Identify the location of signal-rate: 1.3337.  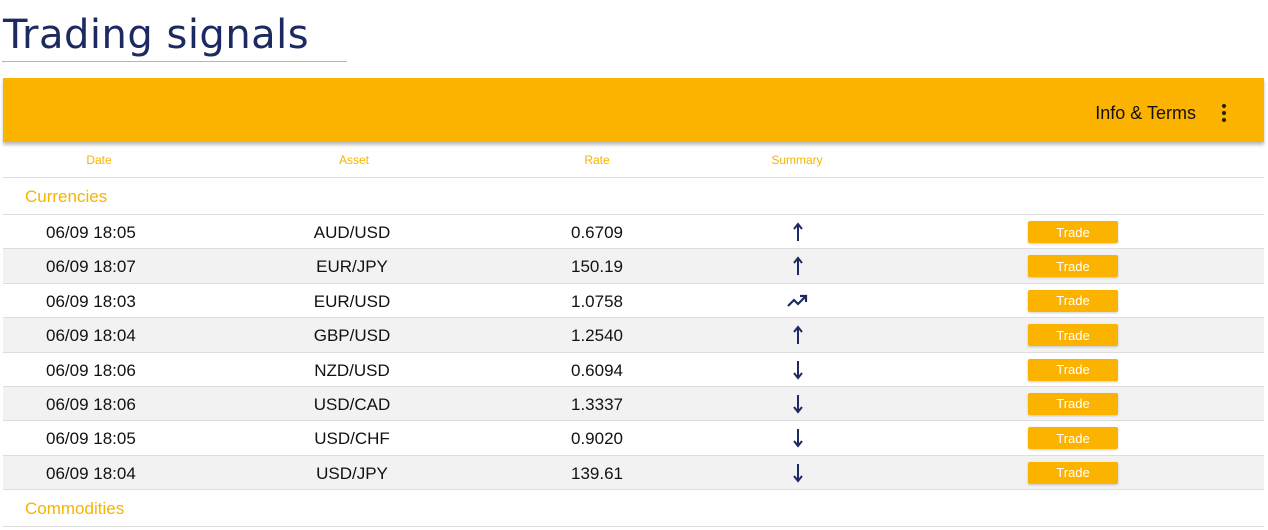
(597, 404).